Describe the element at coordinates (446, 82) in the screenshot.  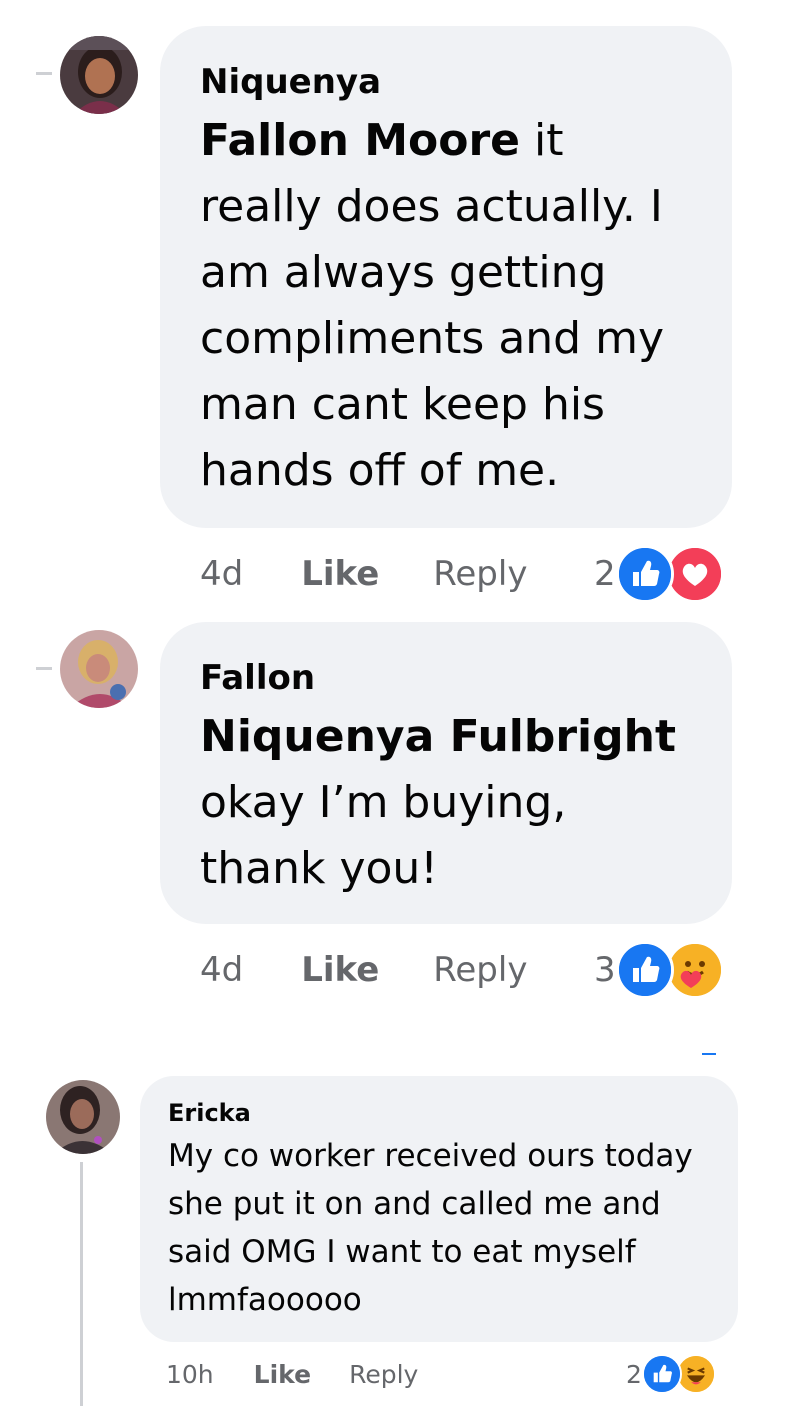
I see `comment-author: Niquenya` at that location.